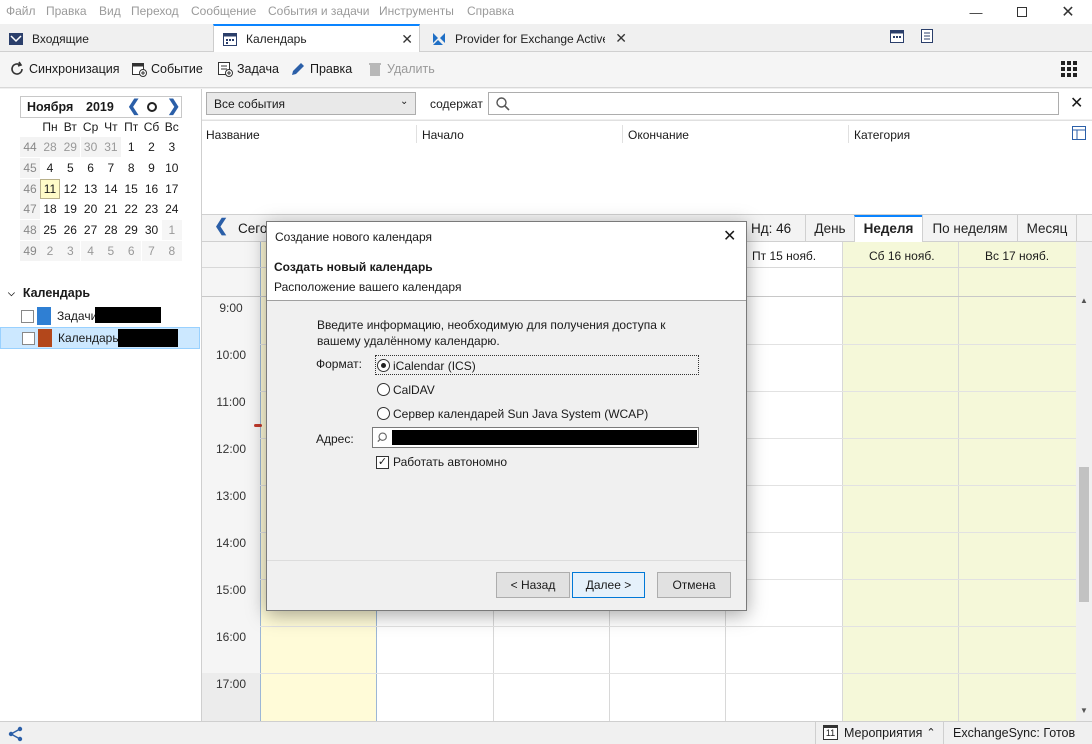 The width and height of the screenshot is (1092, 744). What do you see at coordinates (70, 189) in the screenshot?
I see `mini-calendar-day: 12` at bounding box center [70, 189].